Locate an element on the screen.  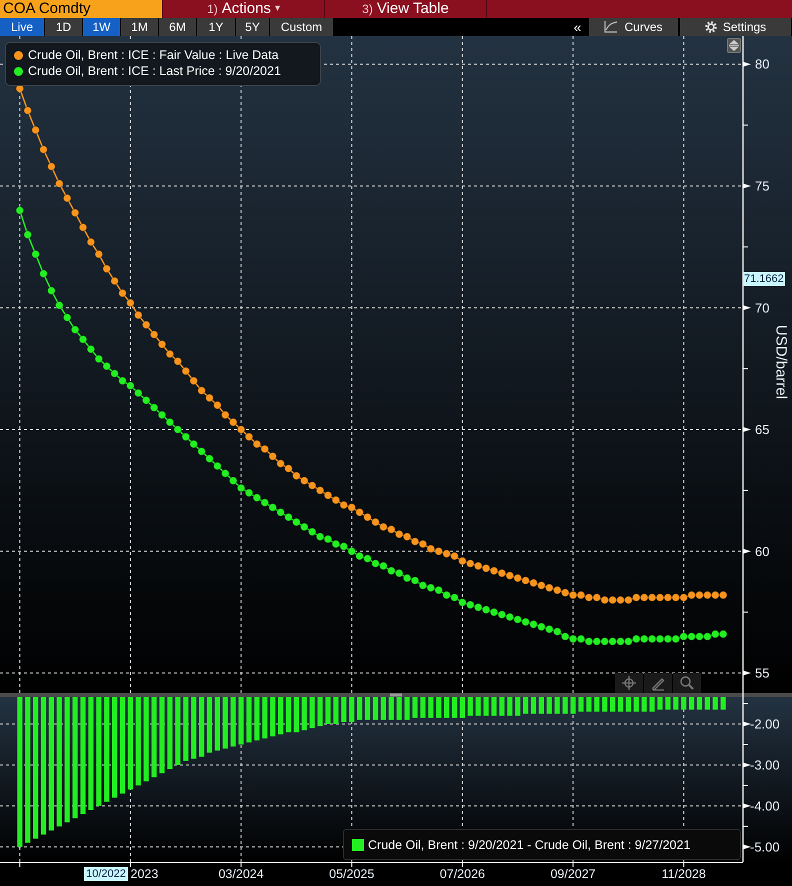
axis-label: 03/2024 is located at coordinates (241, 874).